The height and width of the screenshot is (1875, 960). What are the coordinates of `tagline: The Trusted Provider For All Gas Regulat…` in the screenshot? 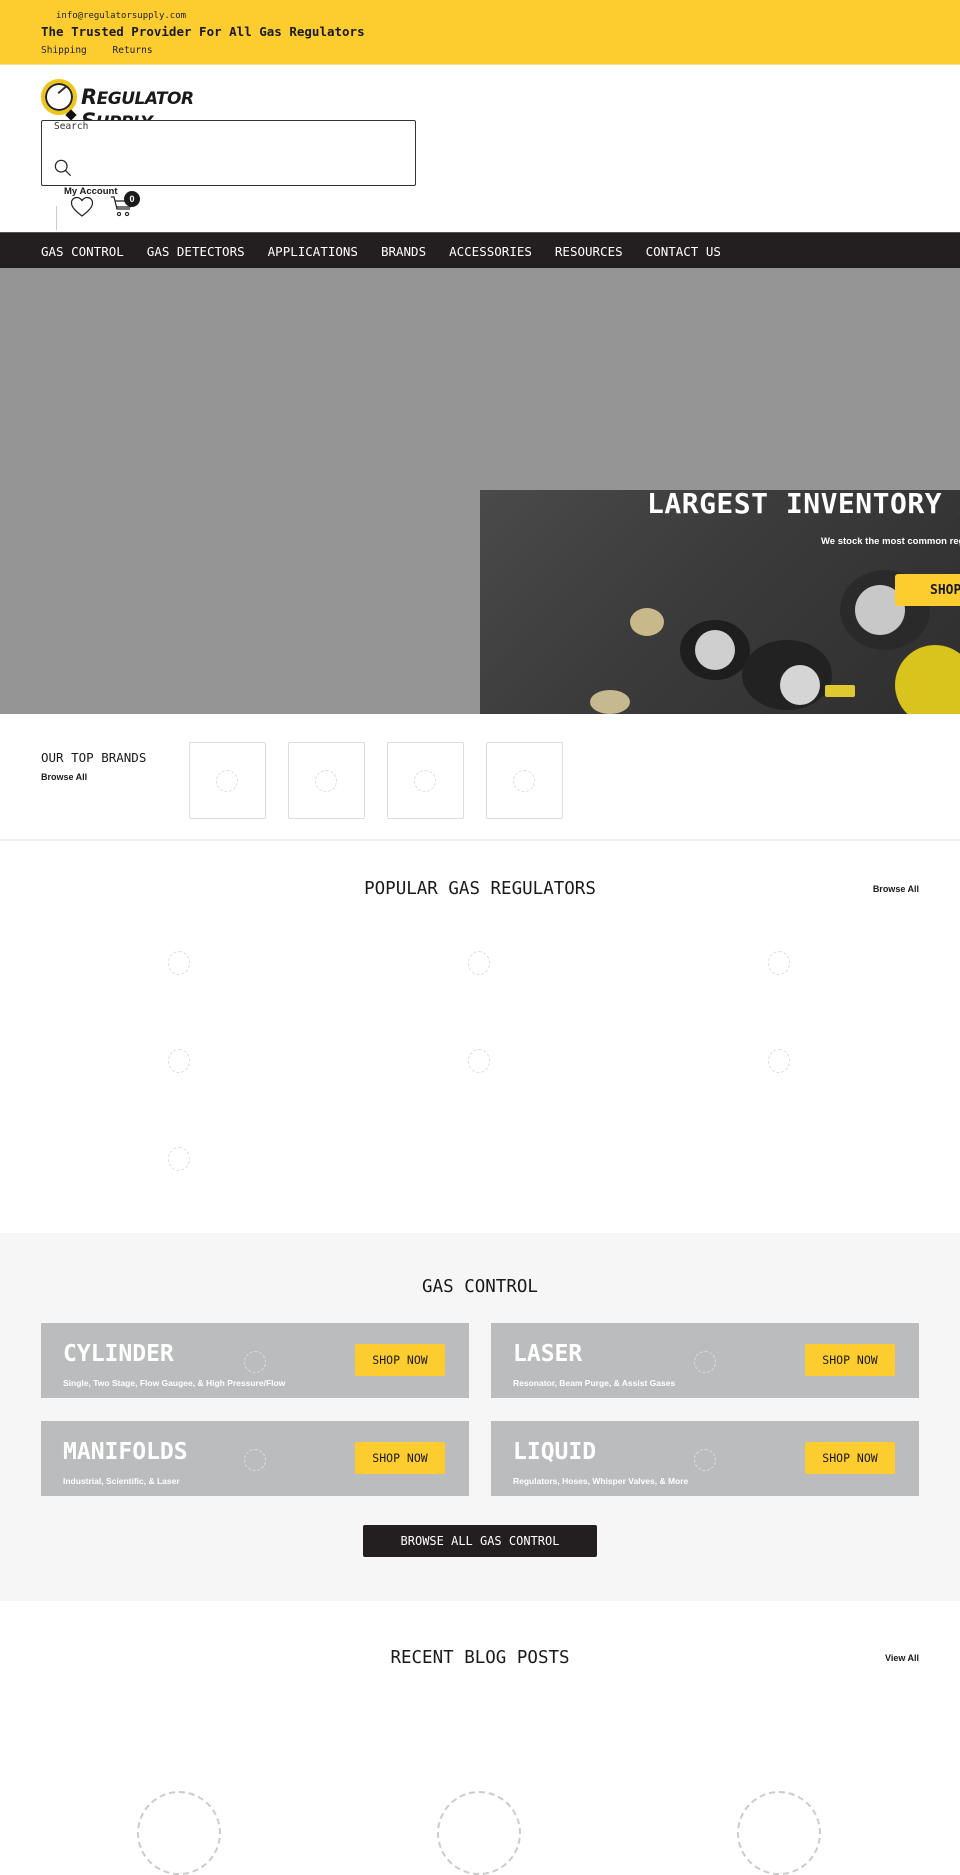 It's located at (203, 31).